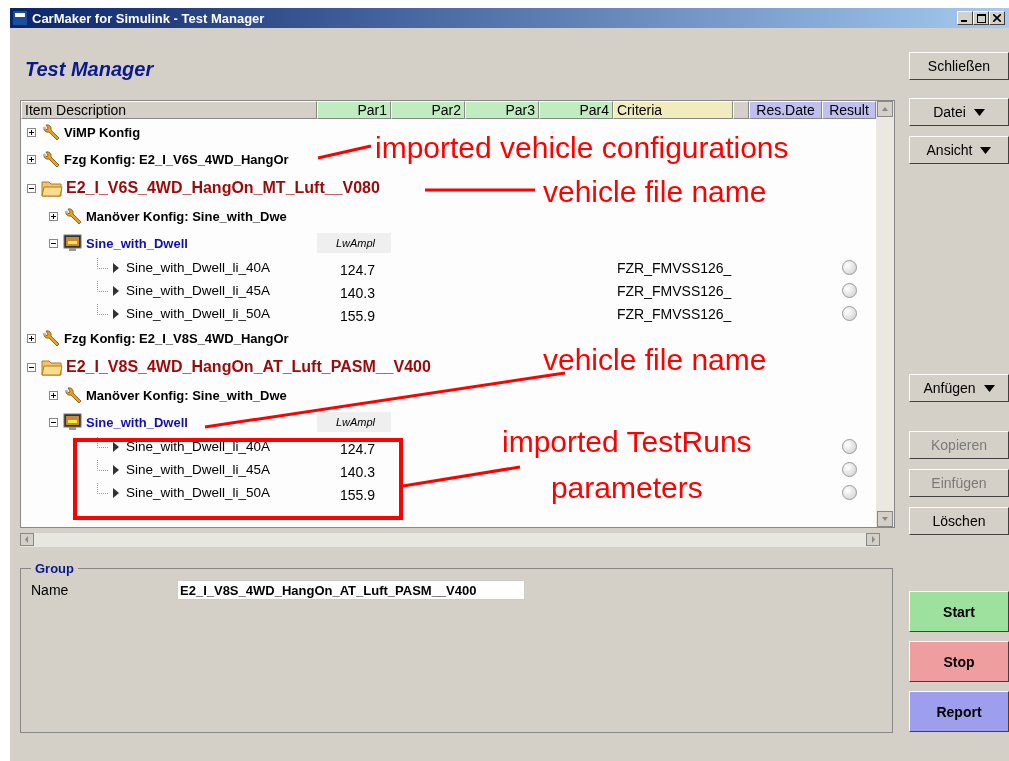  What do you see at coordinates (959, 661) in the screenshot?
I see `run-button: Stop` at bounding box center [959, 661].